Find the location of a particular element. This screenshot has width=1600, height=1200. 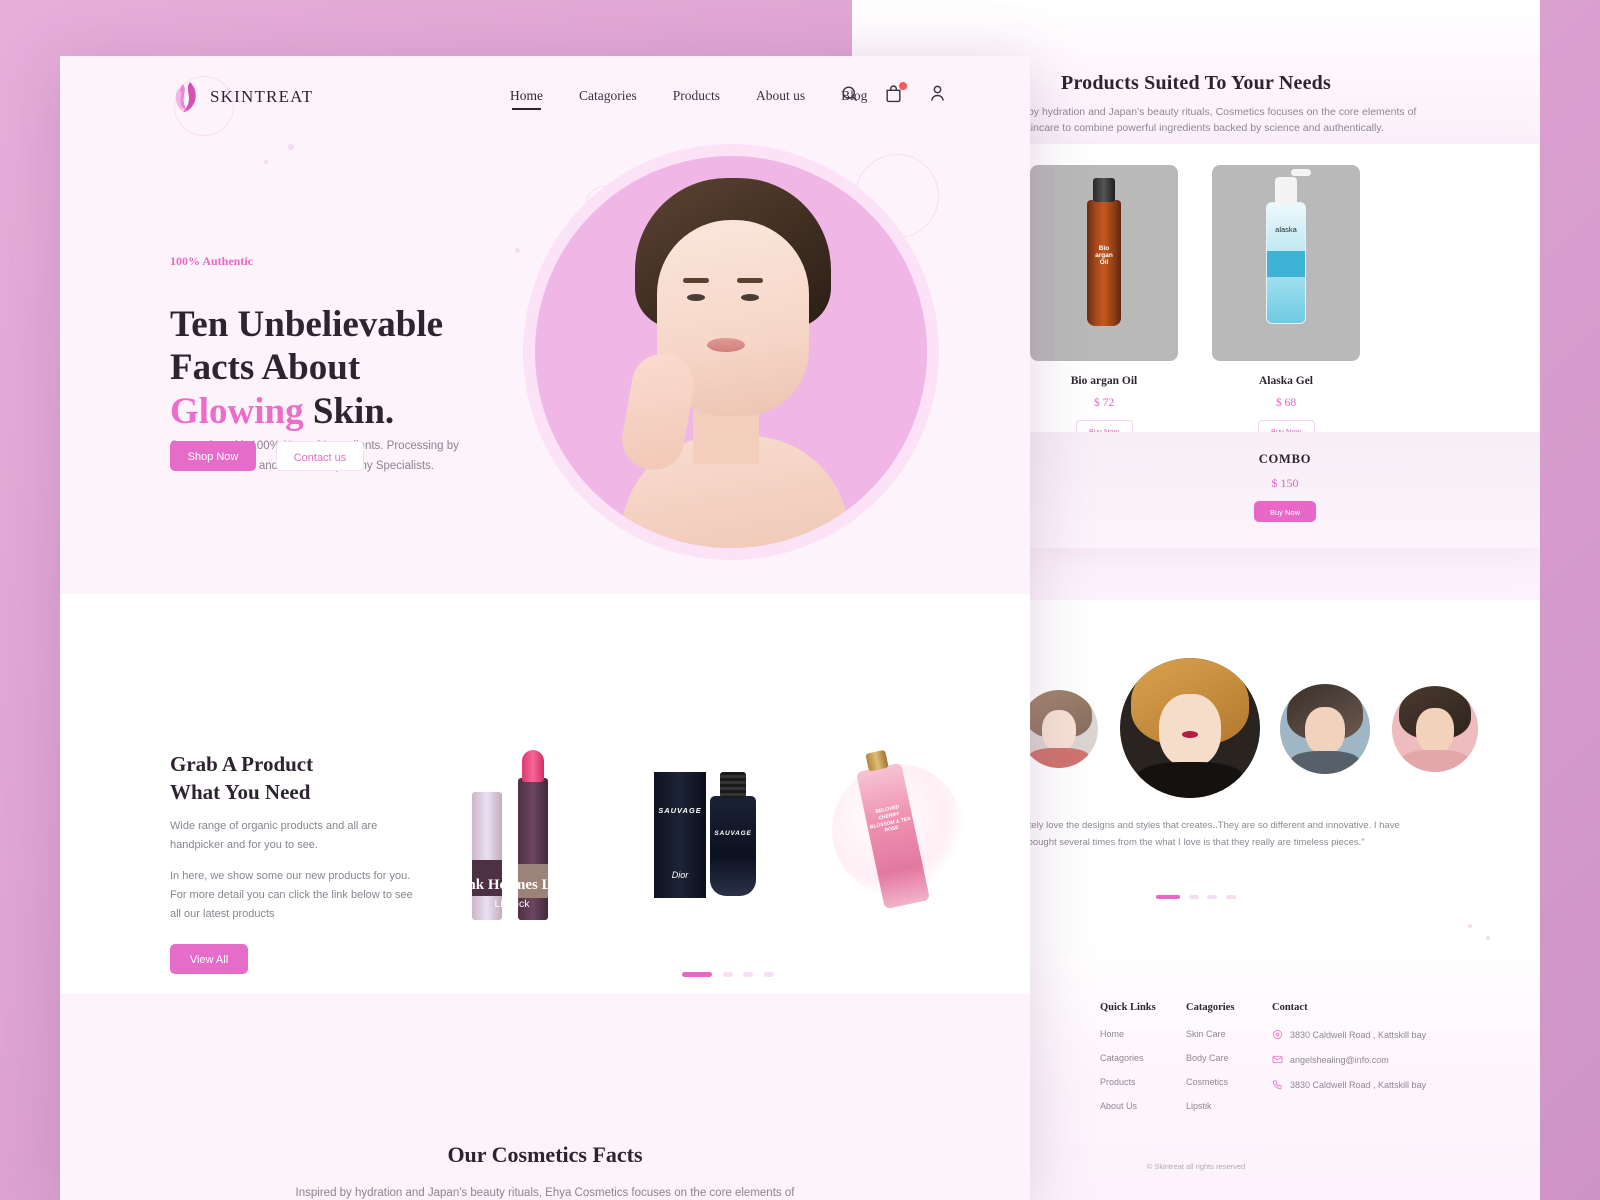

portrait-eye is located at coordinates (750, 297).